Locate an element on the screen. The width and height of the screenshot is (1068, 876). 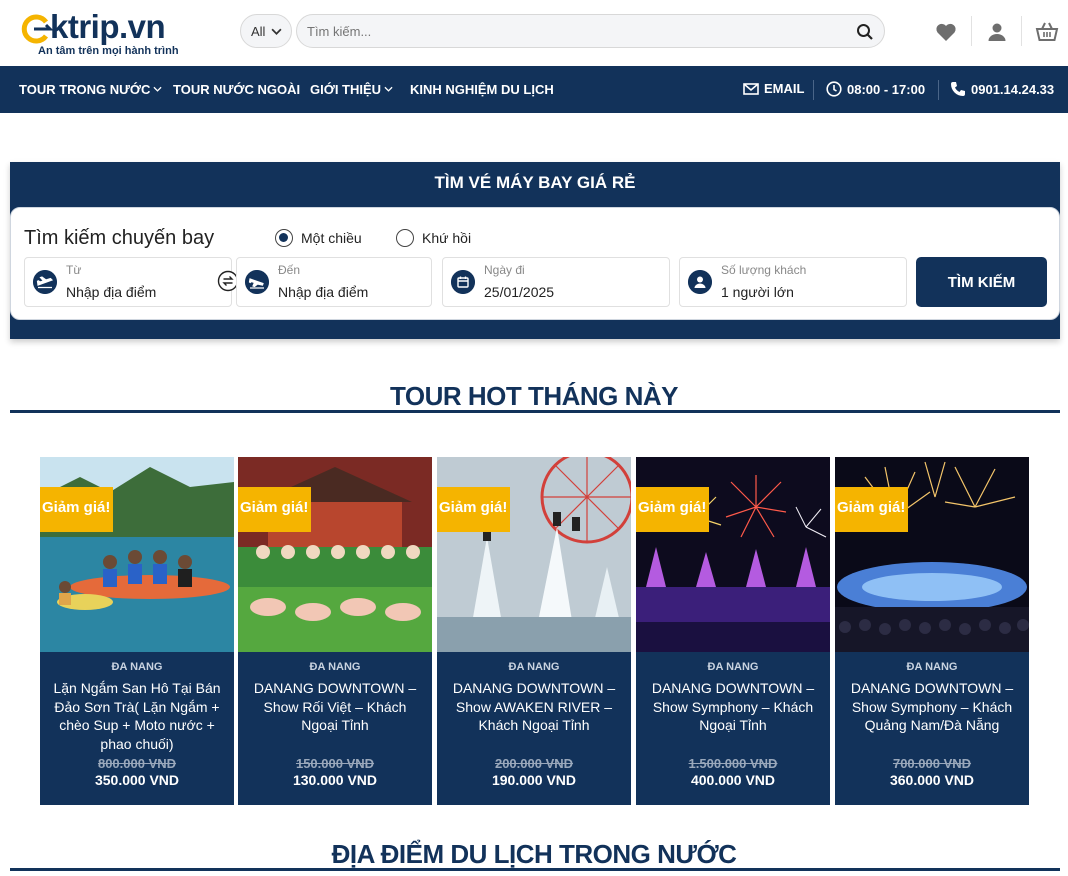
nav-hours: 08:00 - 17:00 is located at coordinates (875, 89).